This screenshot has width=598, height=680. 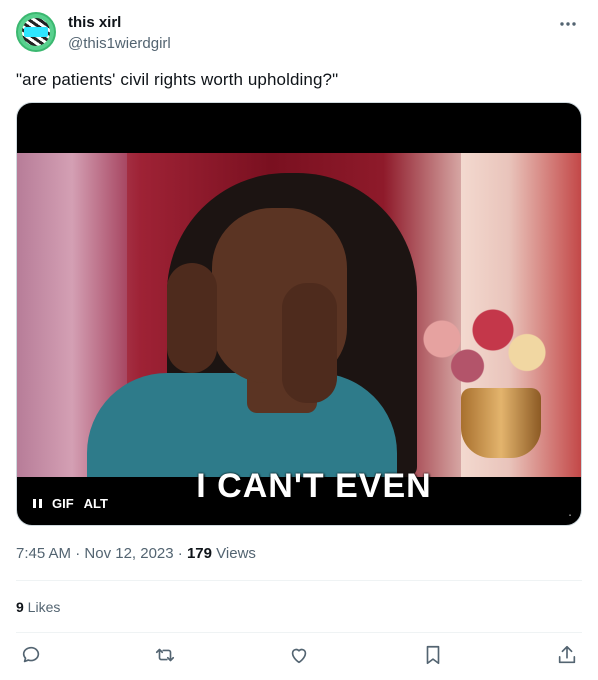 What do you see at coordinates (568, 656) in the screenshot?
I see `share-icon` at bounding box center [568, 656].